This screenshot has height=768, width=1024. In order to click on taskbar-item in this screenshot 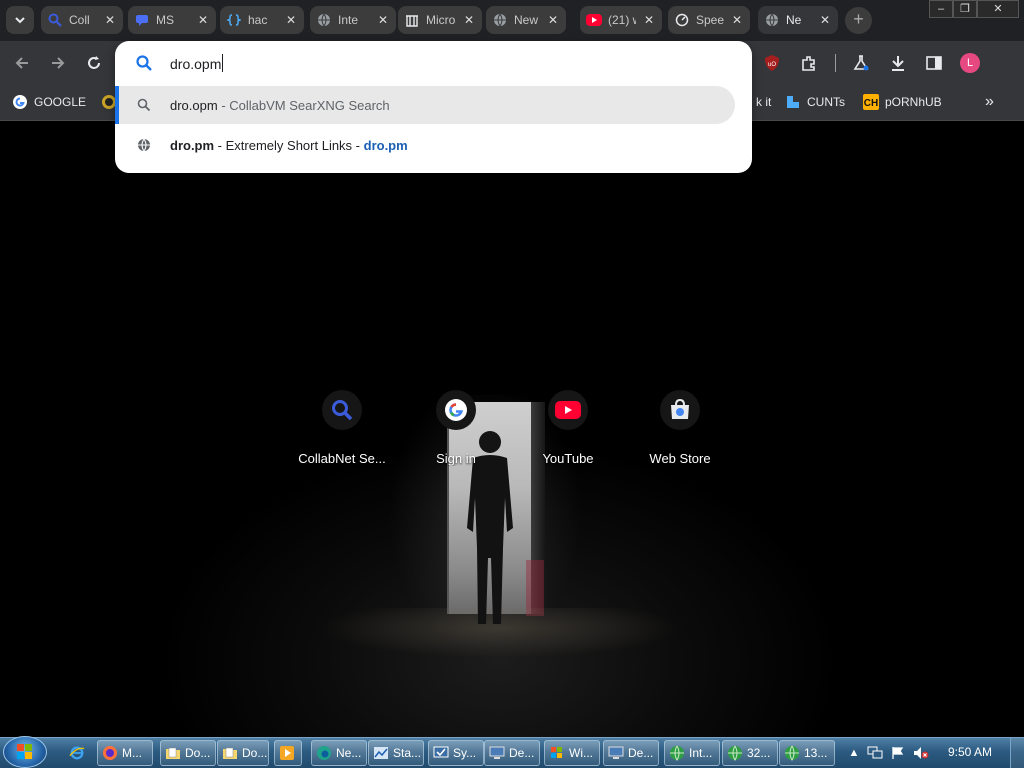, I will do `click(288, 753)`.